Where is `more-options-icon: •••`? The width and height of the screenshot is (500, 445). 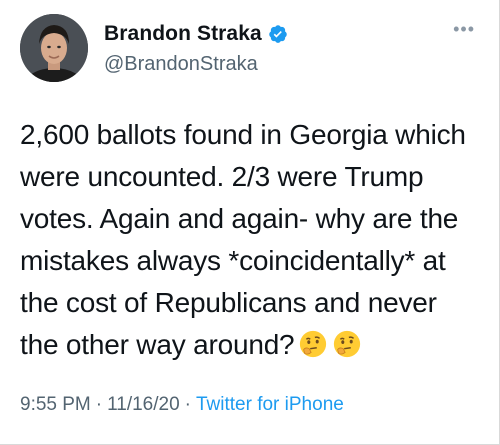 more-options-icon: ••• is located at coordinates (464, 29).